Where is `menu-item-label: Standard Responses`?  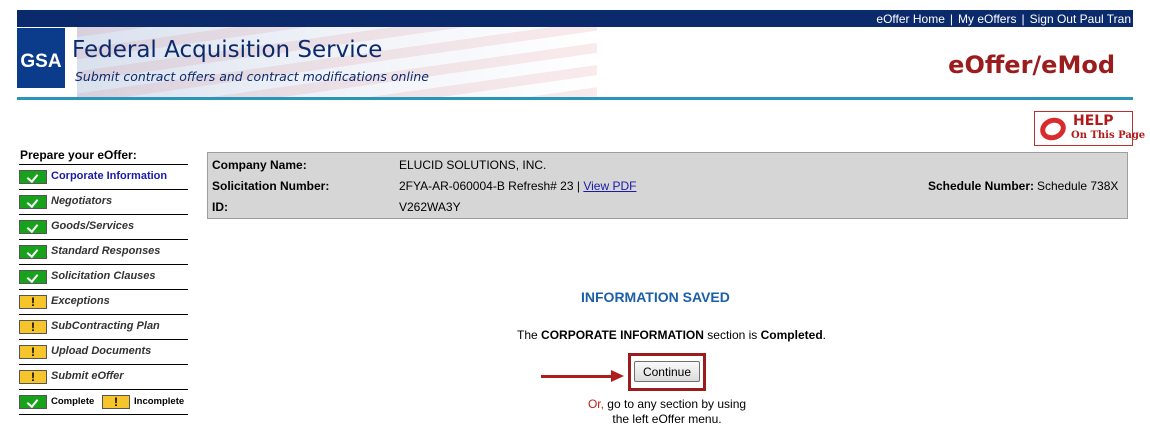 menu-item-label: Standard Responses is located at coordinates (106, 251).